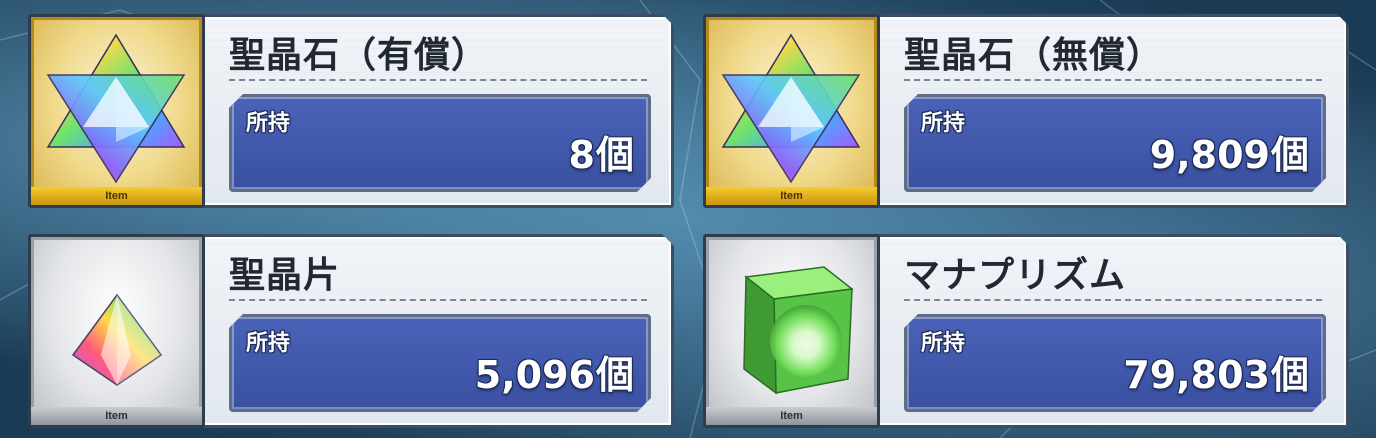 The height and width of the screenshot is (438, 1376). What do you see at coordinates (440, 143) in the screenshot?
I see `owned-count-box: 所持 8個` at bounding box center [440, 143].